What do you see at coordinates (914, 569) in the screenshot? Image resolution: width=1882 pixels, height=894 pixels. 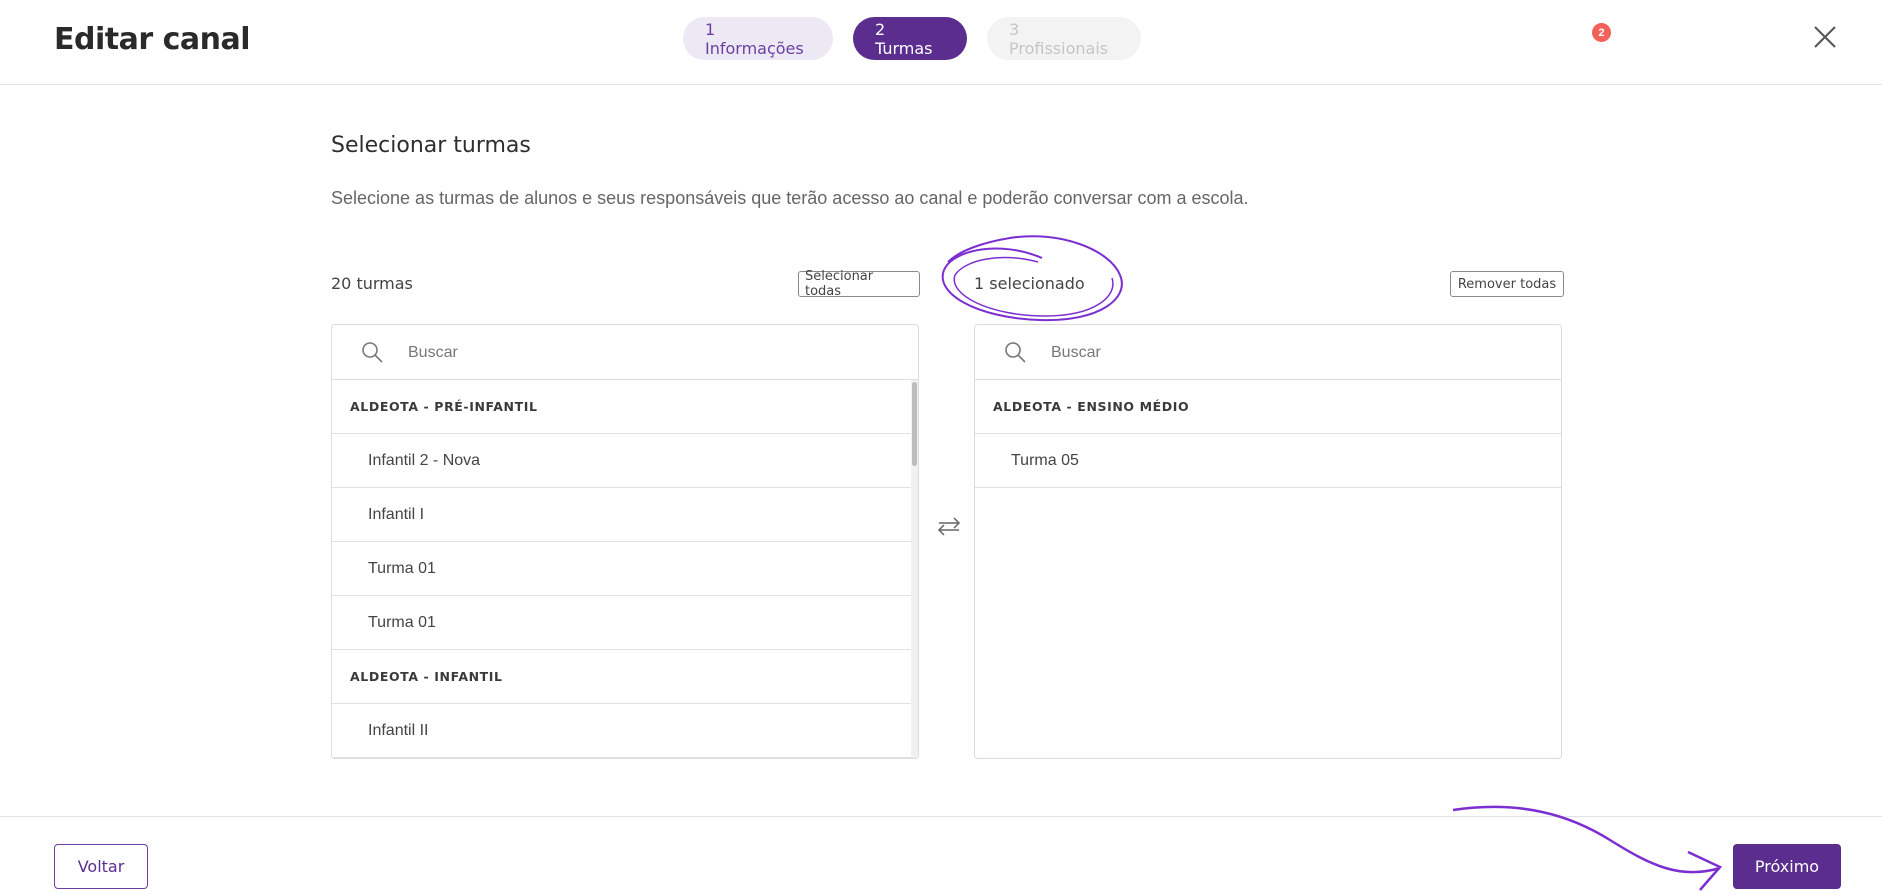 I see `scrollbar` at bounding box center [914, 569].